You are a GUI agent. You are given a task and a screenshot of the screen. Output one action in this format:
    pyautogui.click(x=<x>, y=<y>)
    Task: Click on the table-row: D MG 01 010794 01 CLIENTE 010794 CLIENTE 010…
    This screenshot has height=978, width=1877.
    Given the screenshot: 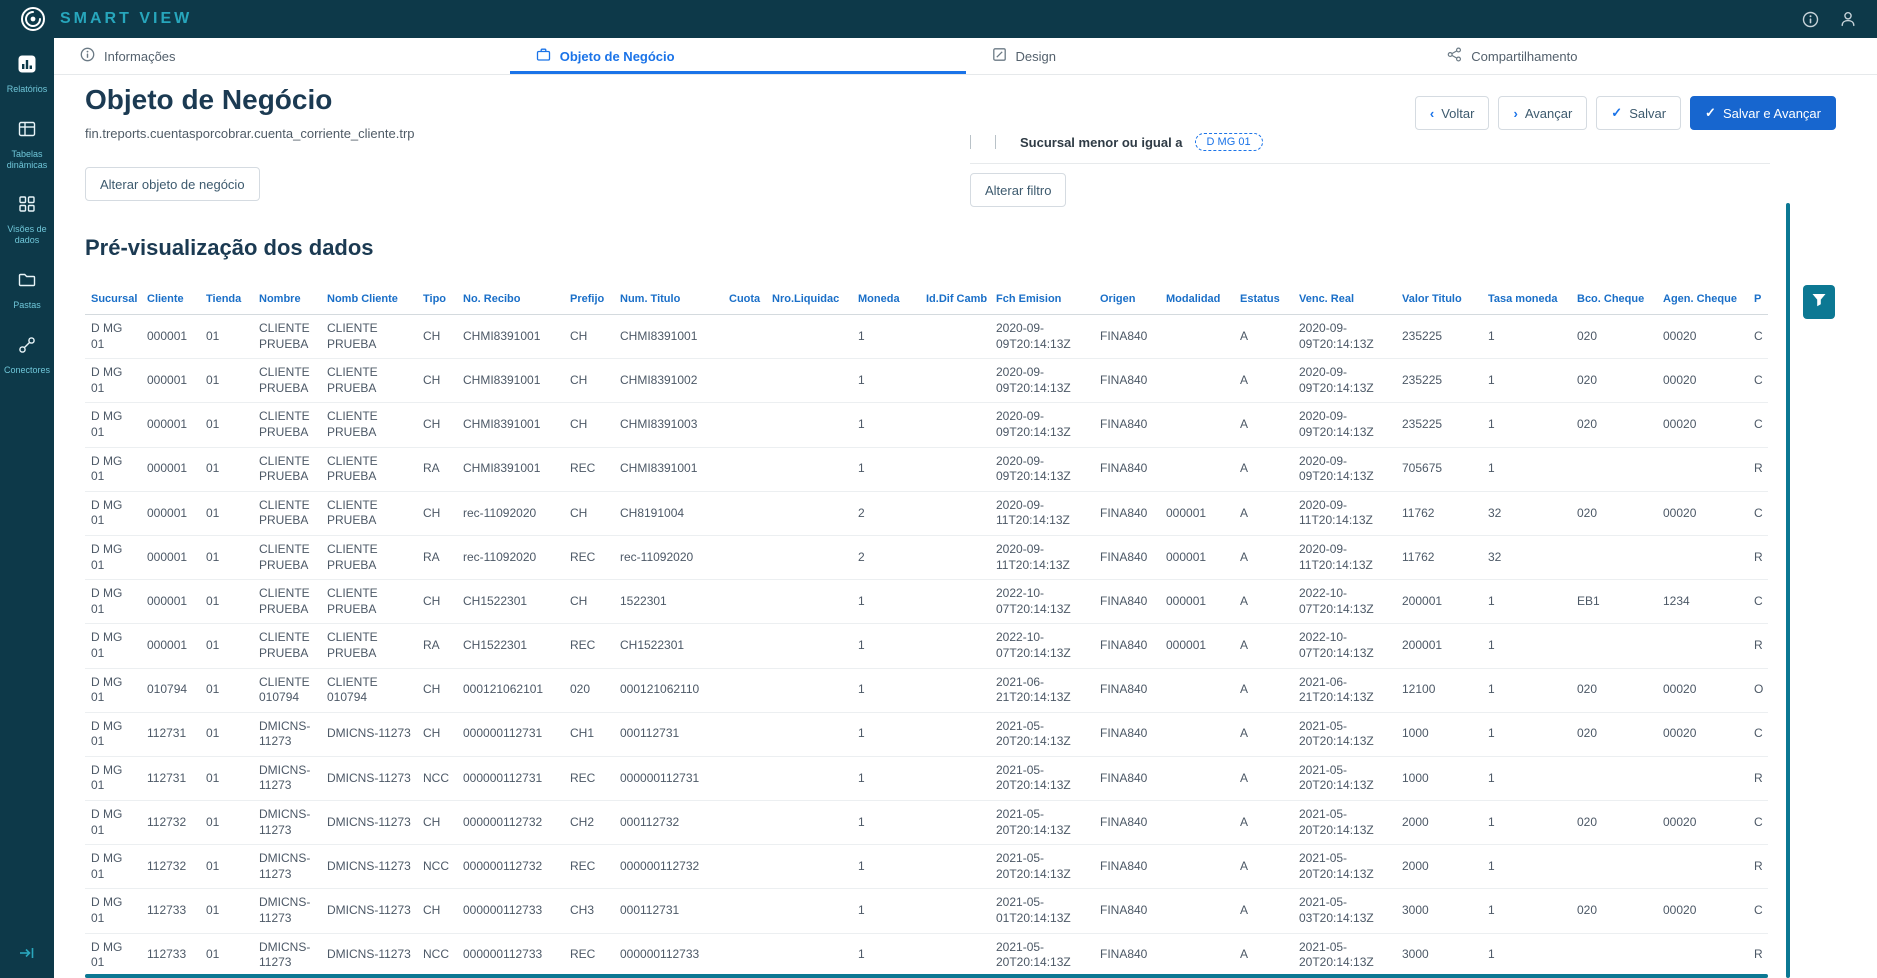 What is the action you would take?
    pyautogui.click(x=926, y=690)
    